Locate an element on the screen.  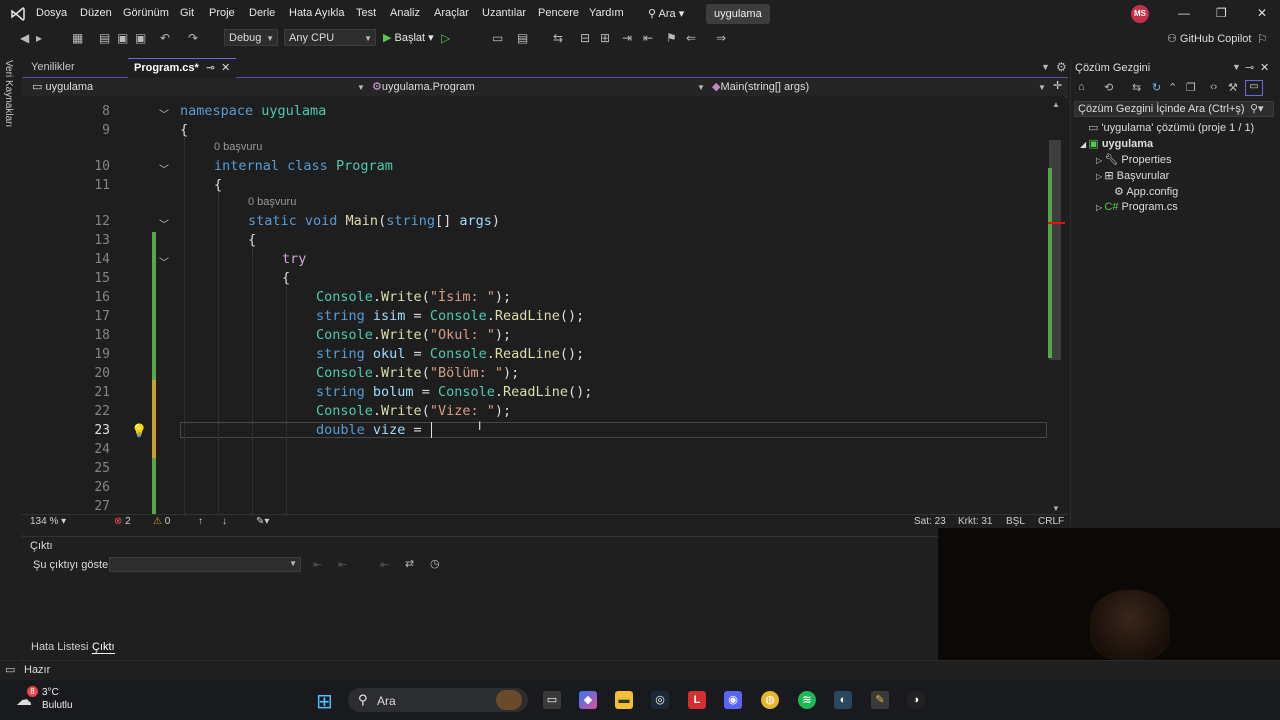
data-sources-tab: Veri Kaynakları is located at coordinates (8, 93).